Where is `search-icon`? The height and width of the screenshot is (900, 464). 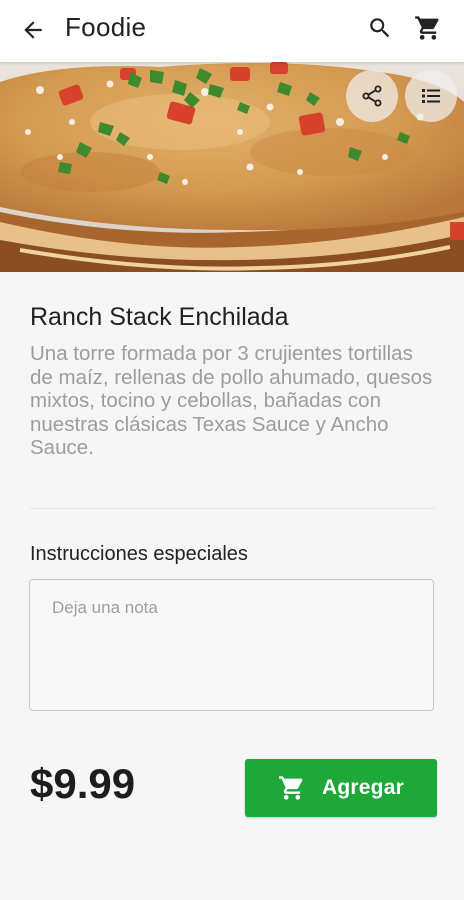
search-icon is located at coordinates (380, 28).